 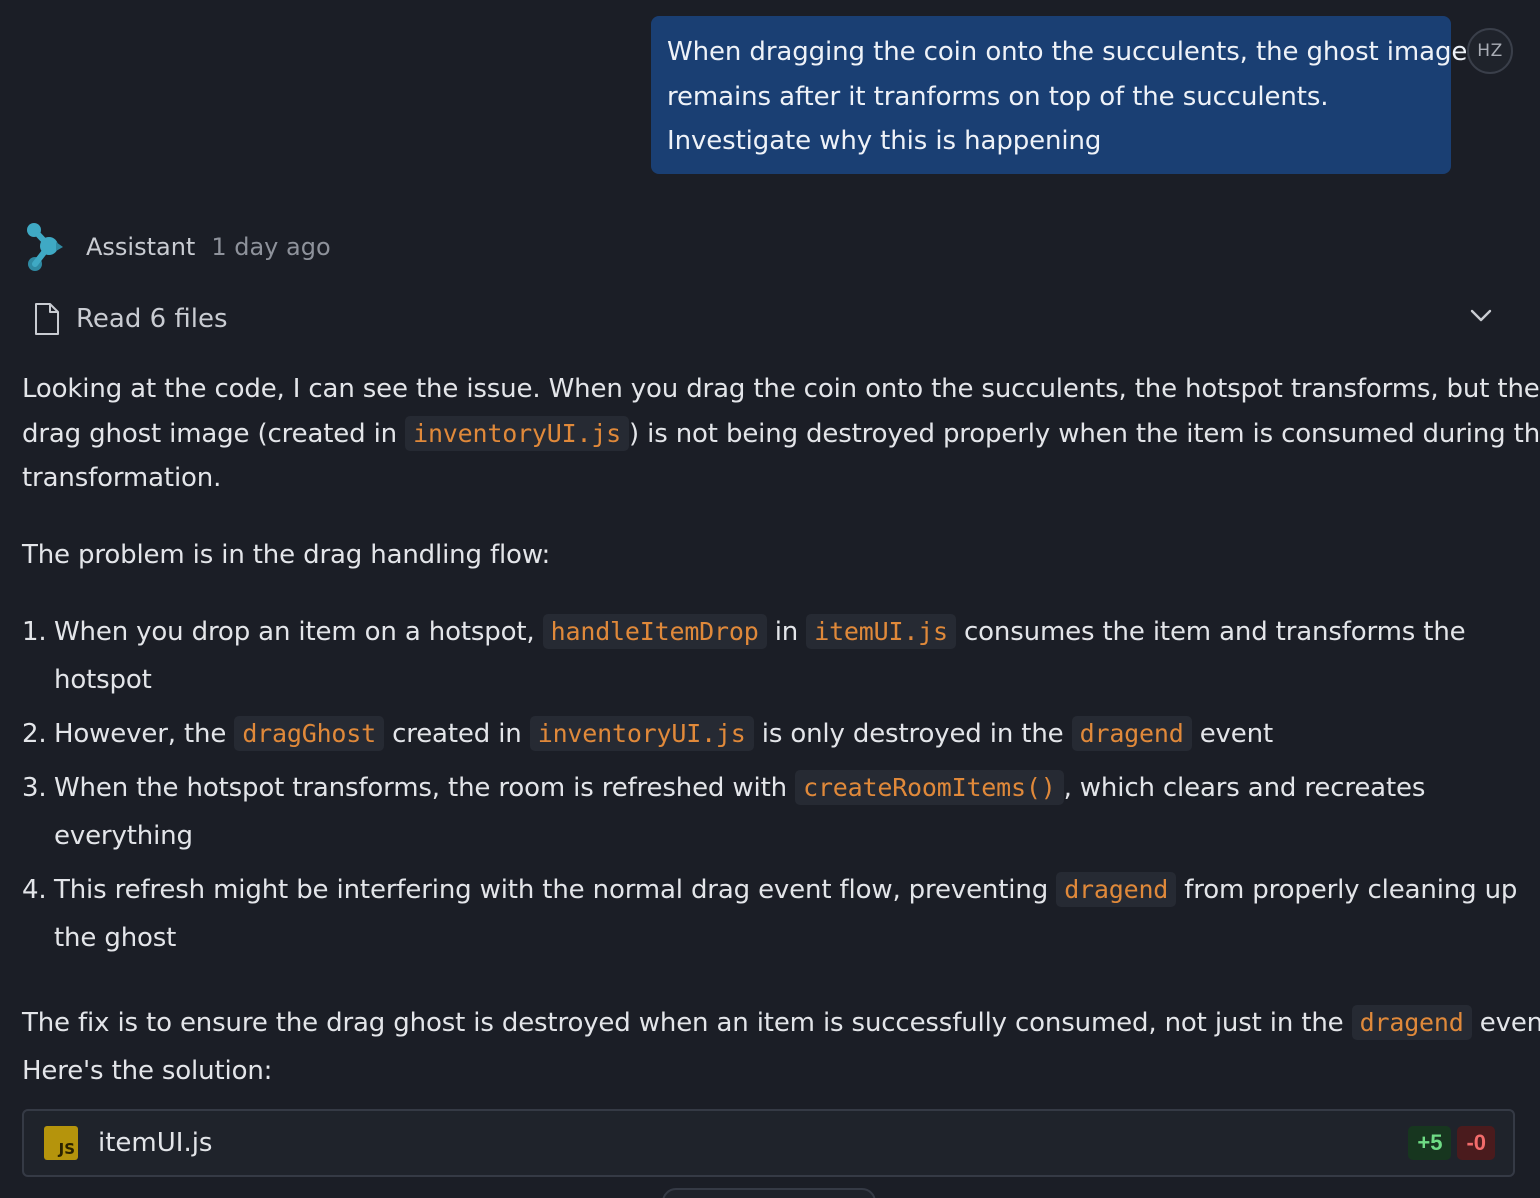 I want to click on list-text: the ghost, so click(x=115, y=938).